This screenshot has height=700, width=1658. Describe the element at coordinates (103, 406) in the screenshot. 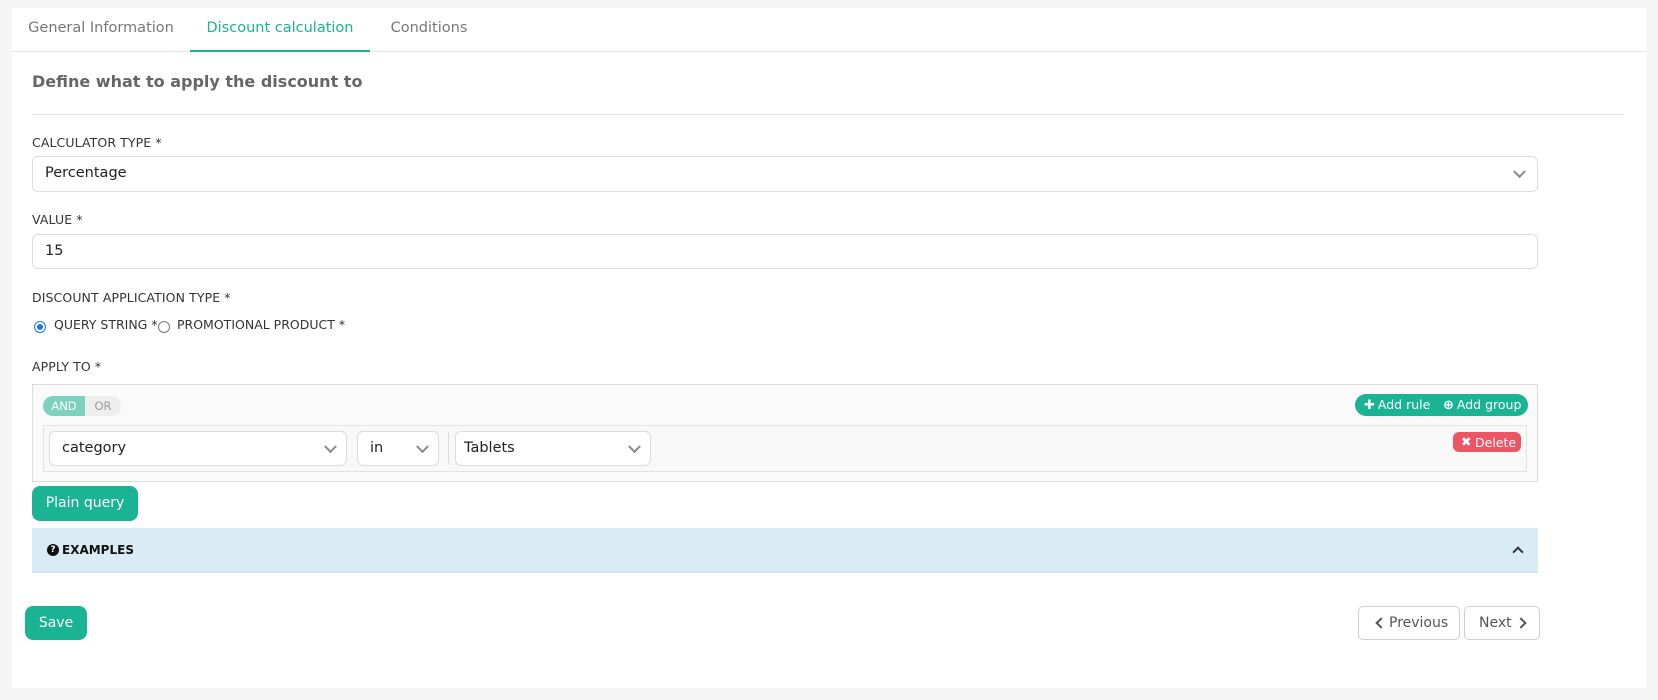

I see `or-toggle-button: OR` at that location.